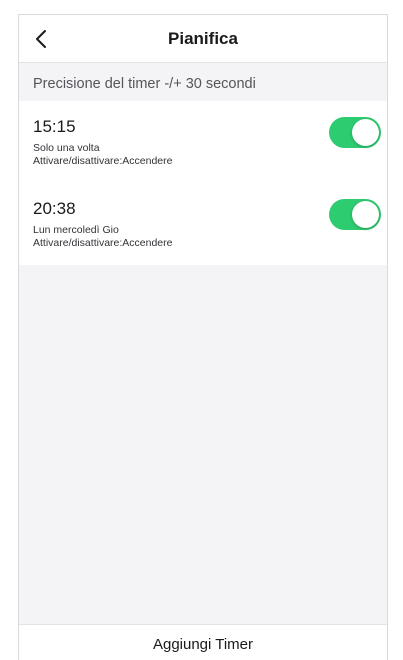 The height and width of the screenshot is (660, 403). What do you see at coordinates (54, 208) in the screenshot?
I see `timer-time: 20:38` at bounding box center [54, 208].